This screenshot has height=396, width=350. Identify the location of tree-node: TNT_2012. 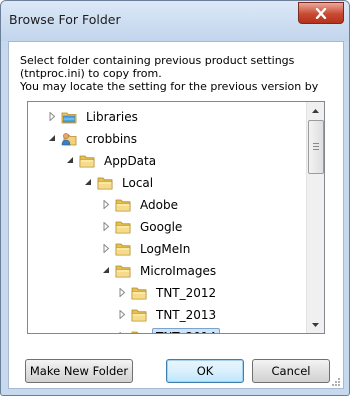
(168, 292).